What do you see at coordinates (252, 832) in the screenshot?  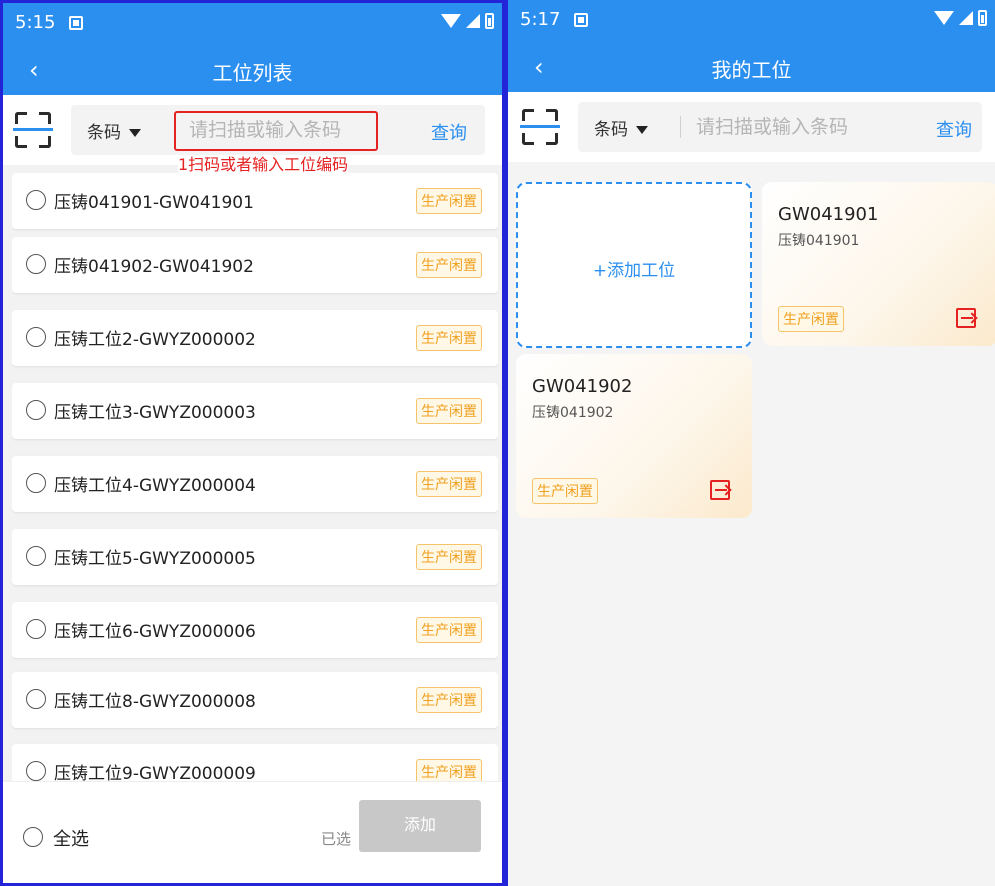 I see `footer-bar: 全选 已选 添加` at bounding box center [252, 832].